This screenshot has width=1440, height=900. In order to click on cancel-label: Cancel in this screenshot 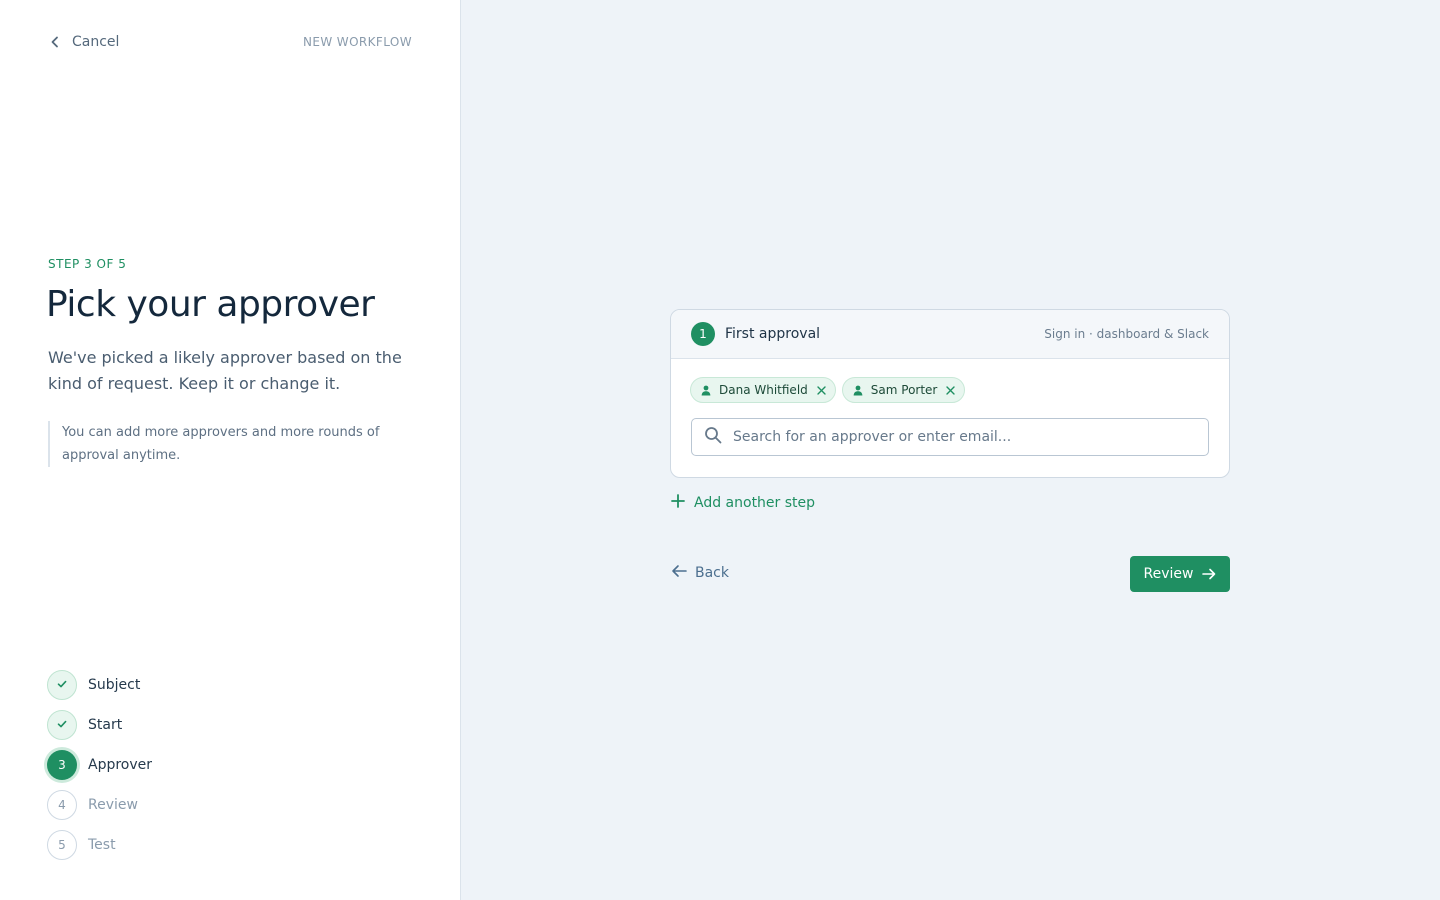, I will do `click(96, 42)`.